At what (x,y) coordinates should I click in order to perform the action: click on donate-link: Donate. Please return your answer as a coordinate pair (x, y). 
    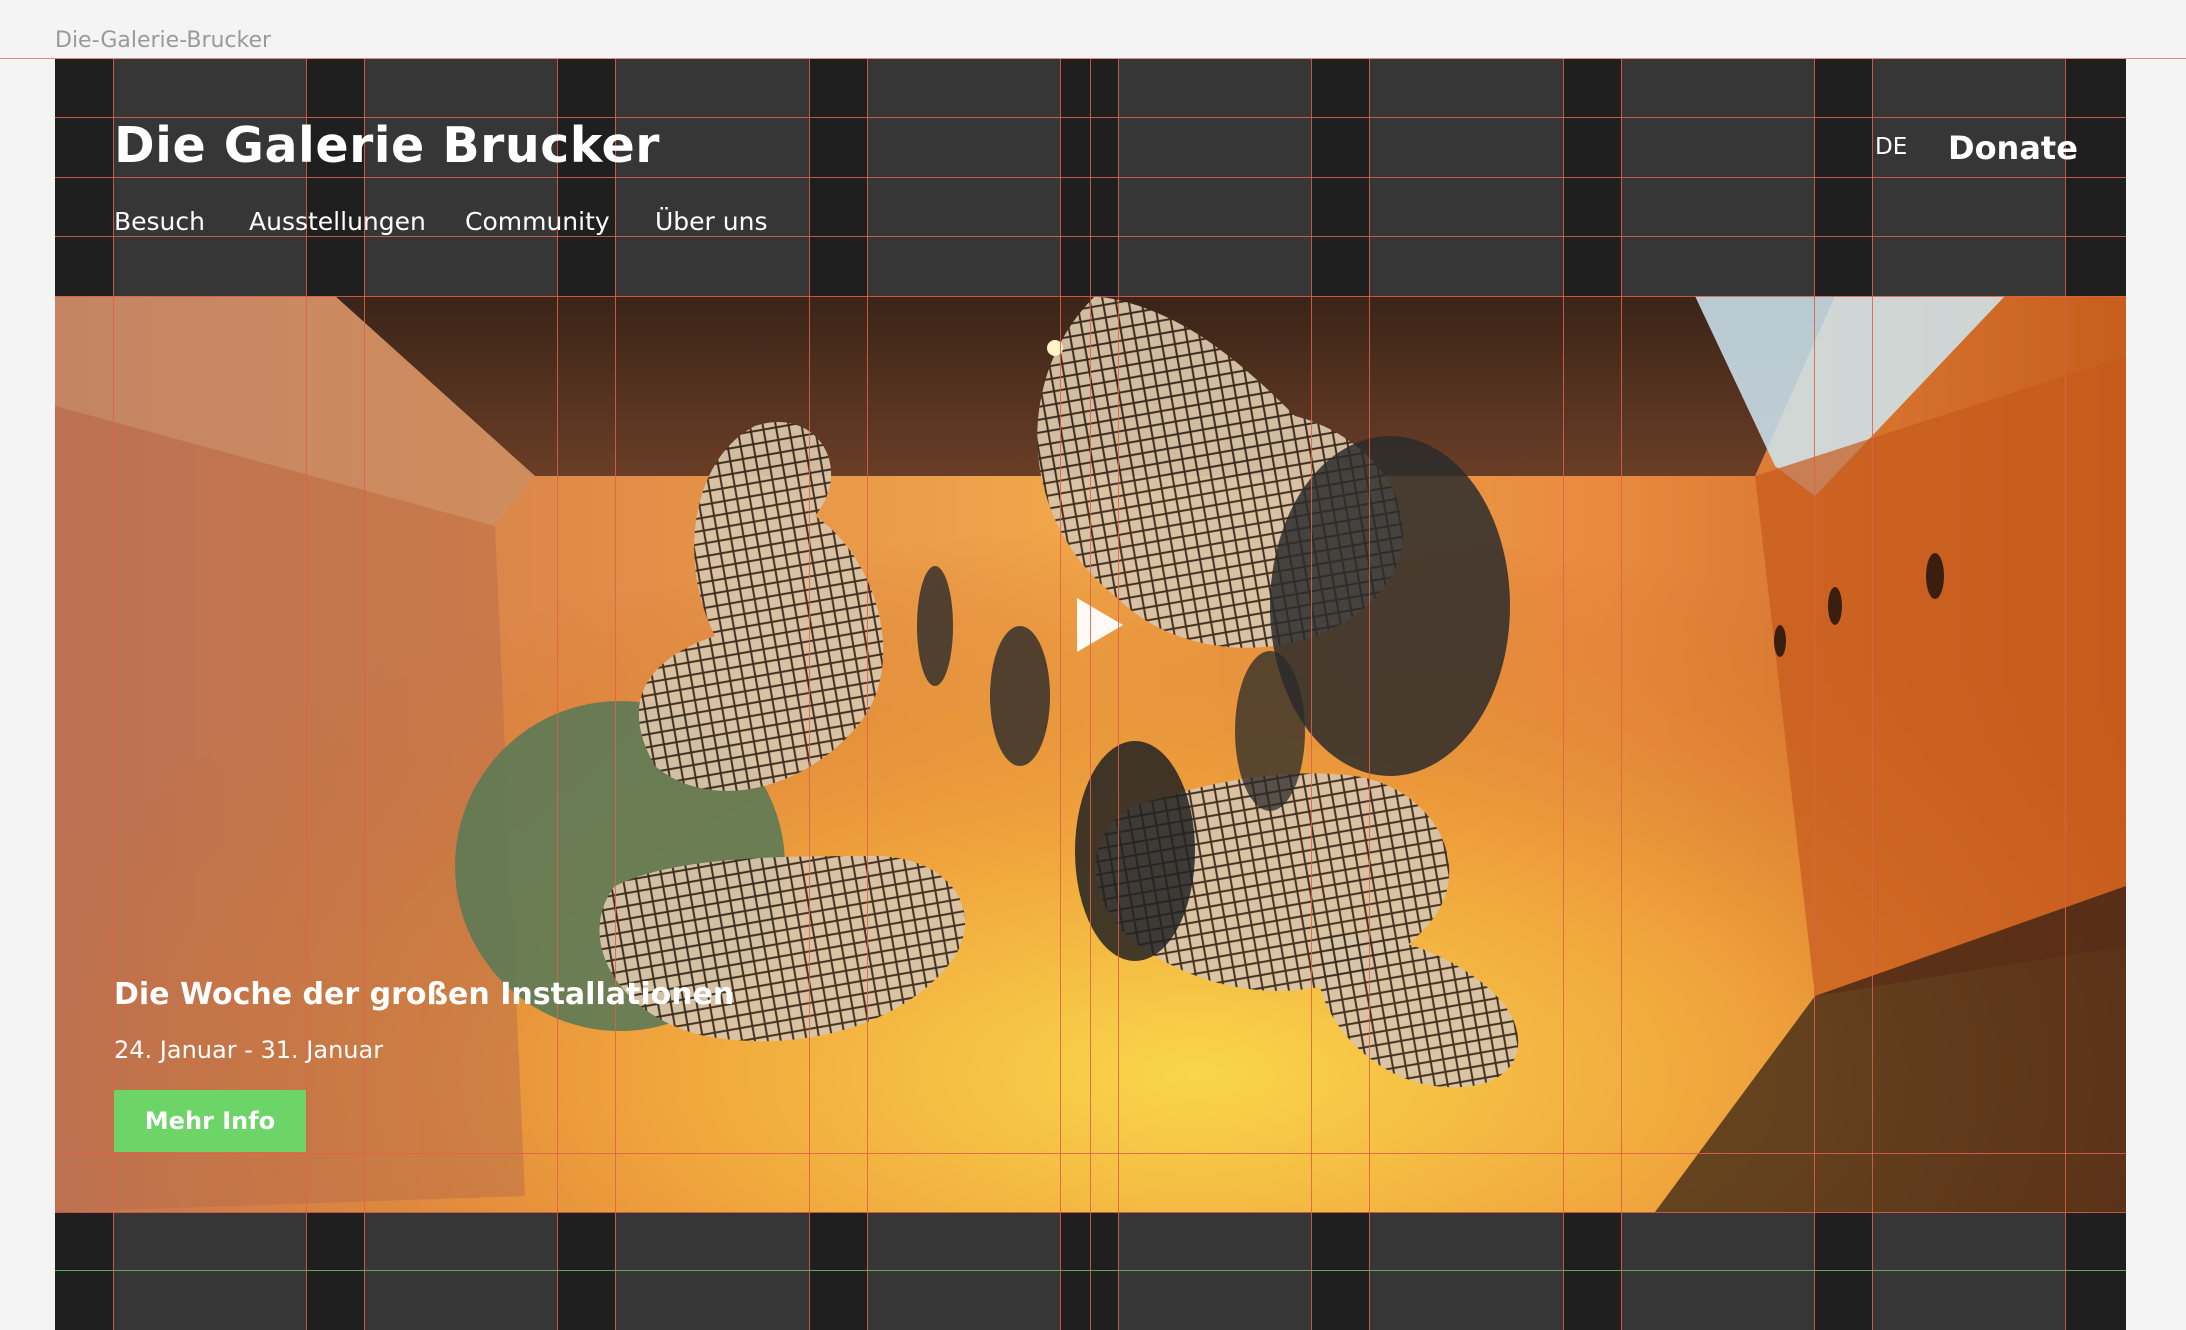
    Looking at the image, I should click on (2013, 148).